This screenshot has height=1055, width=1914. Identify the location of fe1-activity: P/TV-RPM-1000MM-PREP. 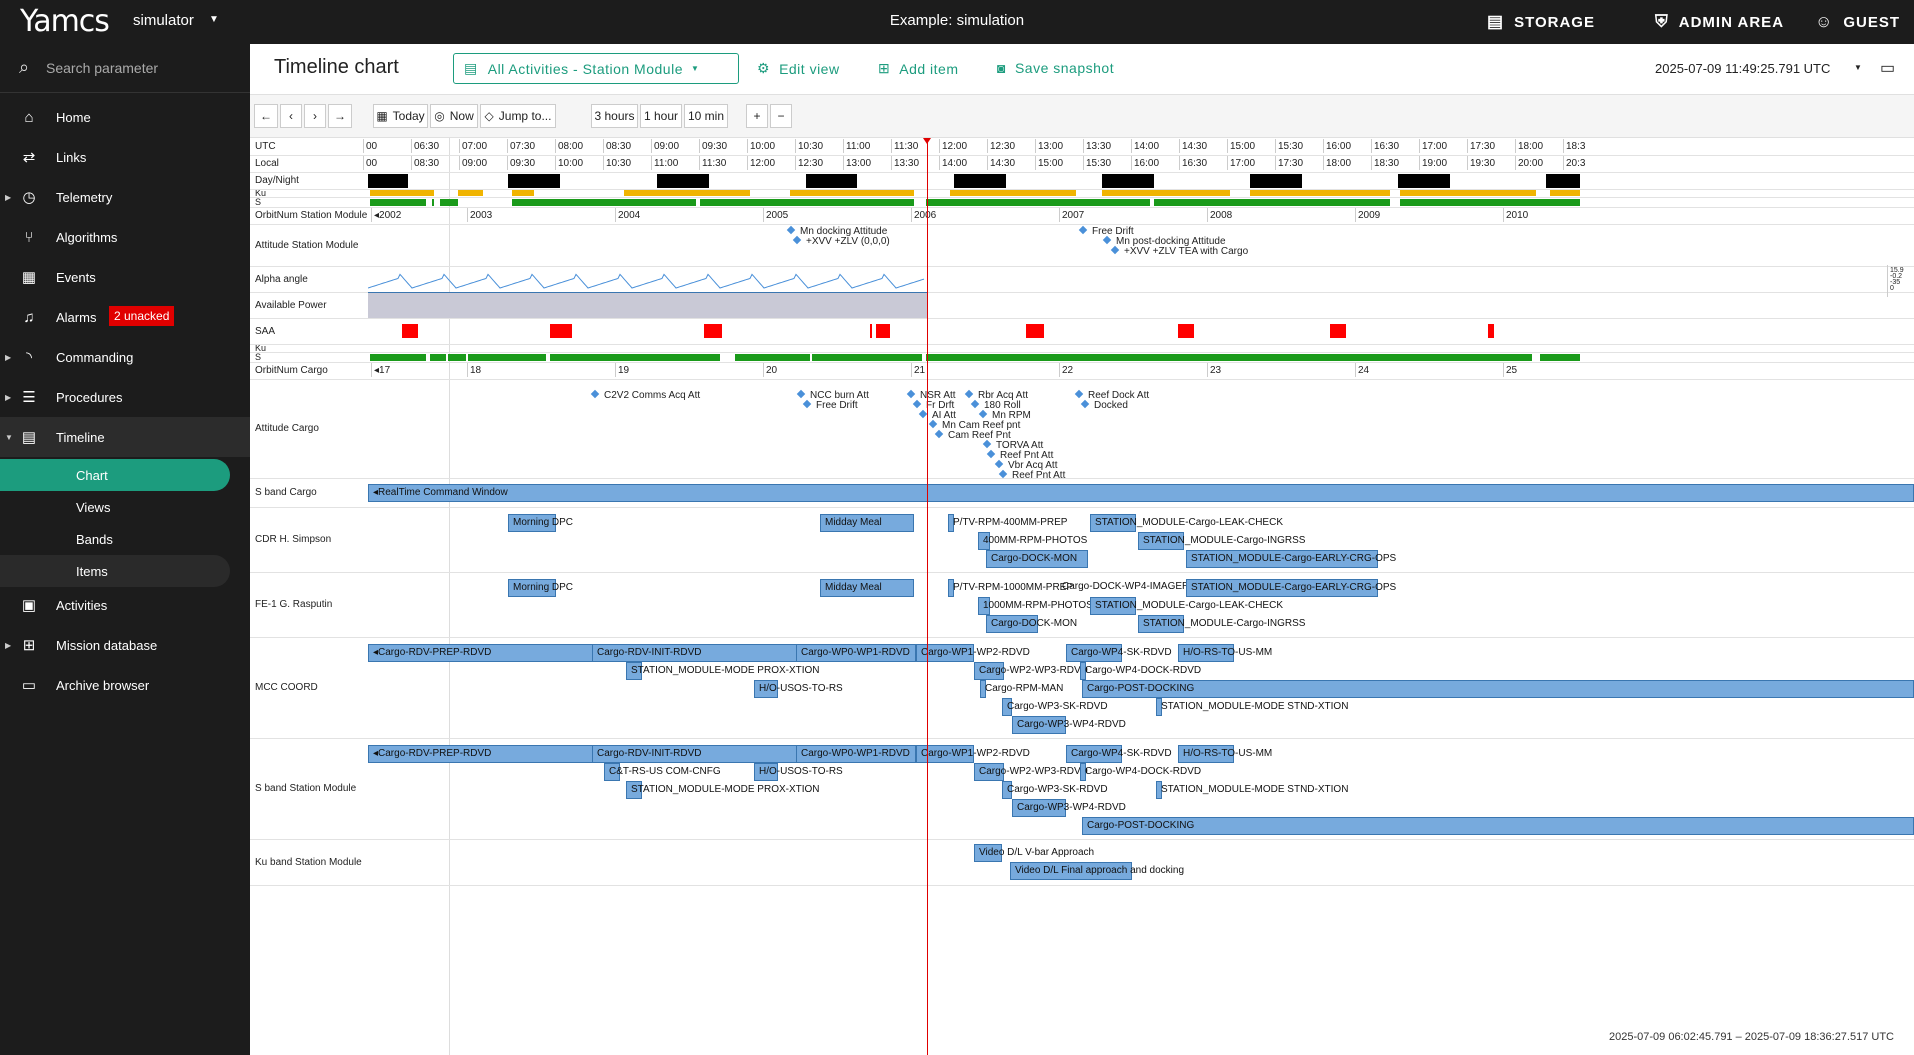
(1010, 588).